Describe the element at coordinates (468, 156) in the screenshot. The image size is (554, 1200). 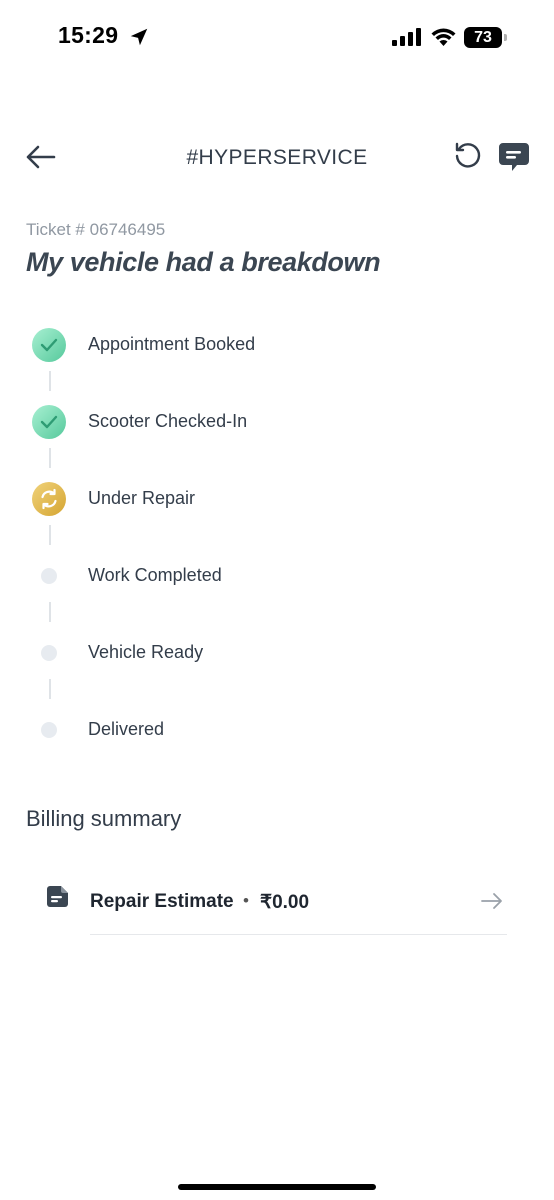
I see `history-icon` at that location.